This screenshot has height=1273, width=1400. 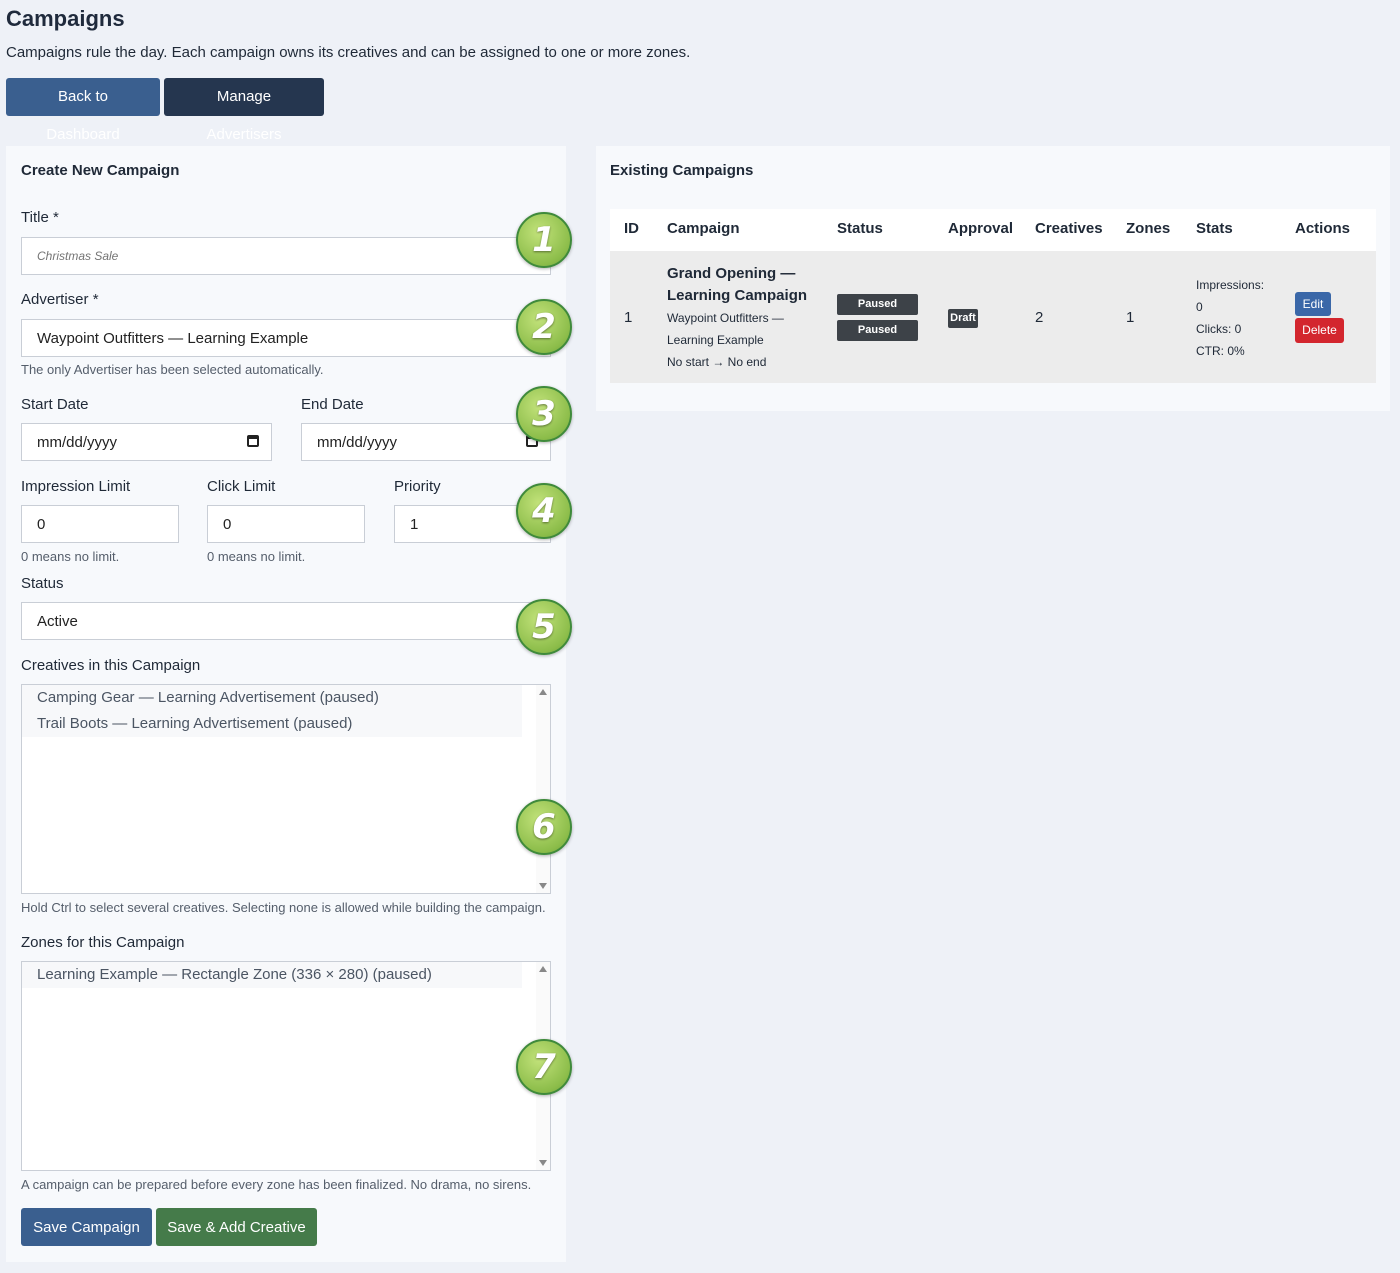 What do you see at coordinates (737, 295) in the screenshot?
I see `campaign-name: Learning Campaign` at bounding box center [737, 295].